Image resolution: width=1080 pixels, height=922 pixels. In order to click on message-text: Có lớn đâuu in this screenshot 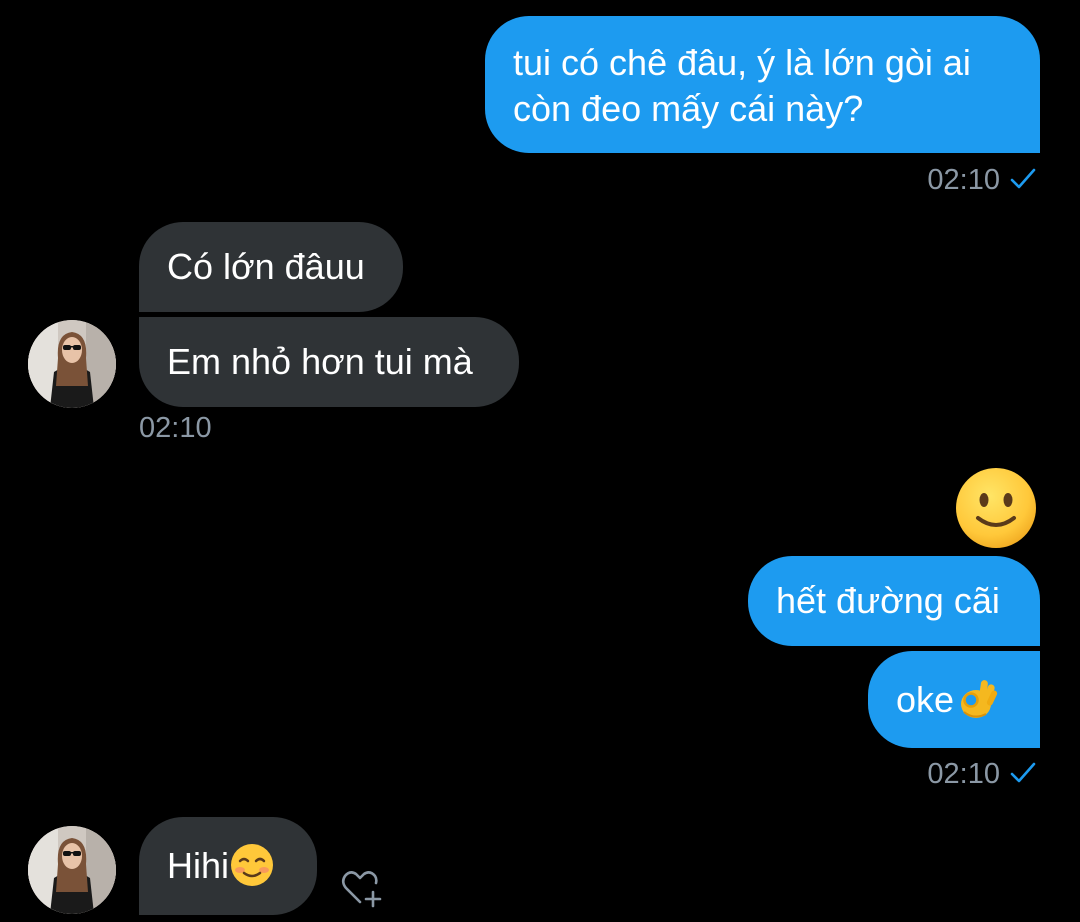, I will do `click(266, 266)`.